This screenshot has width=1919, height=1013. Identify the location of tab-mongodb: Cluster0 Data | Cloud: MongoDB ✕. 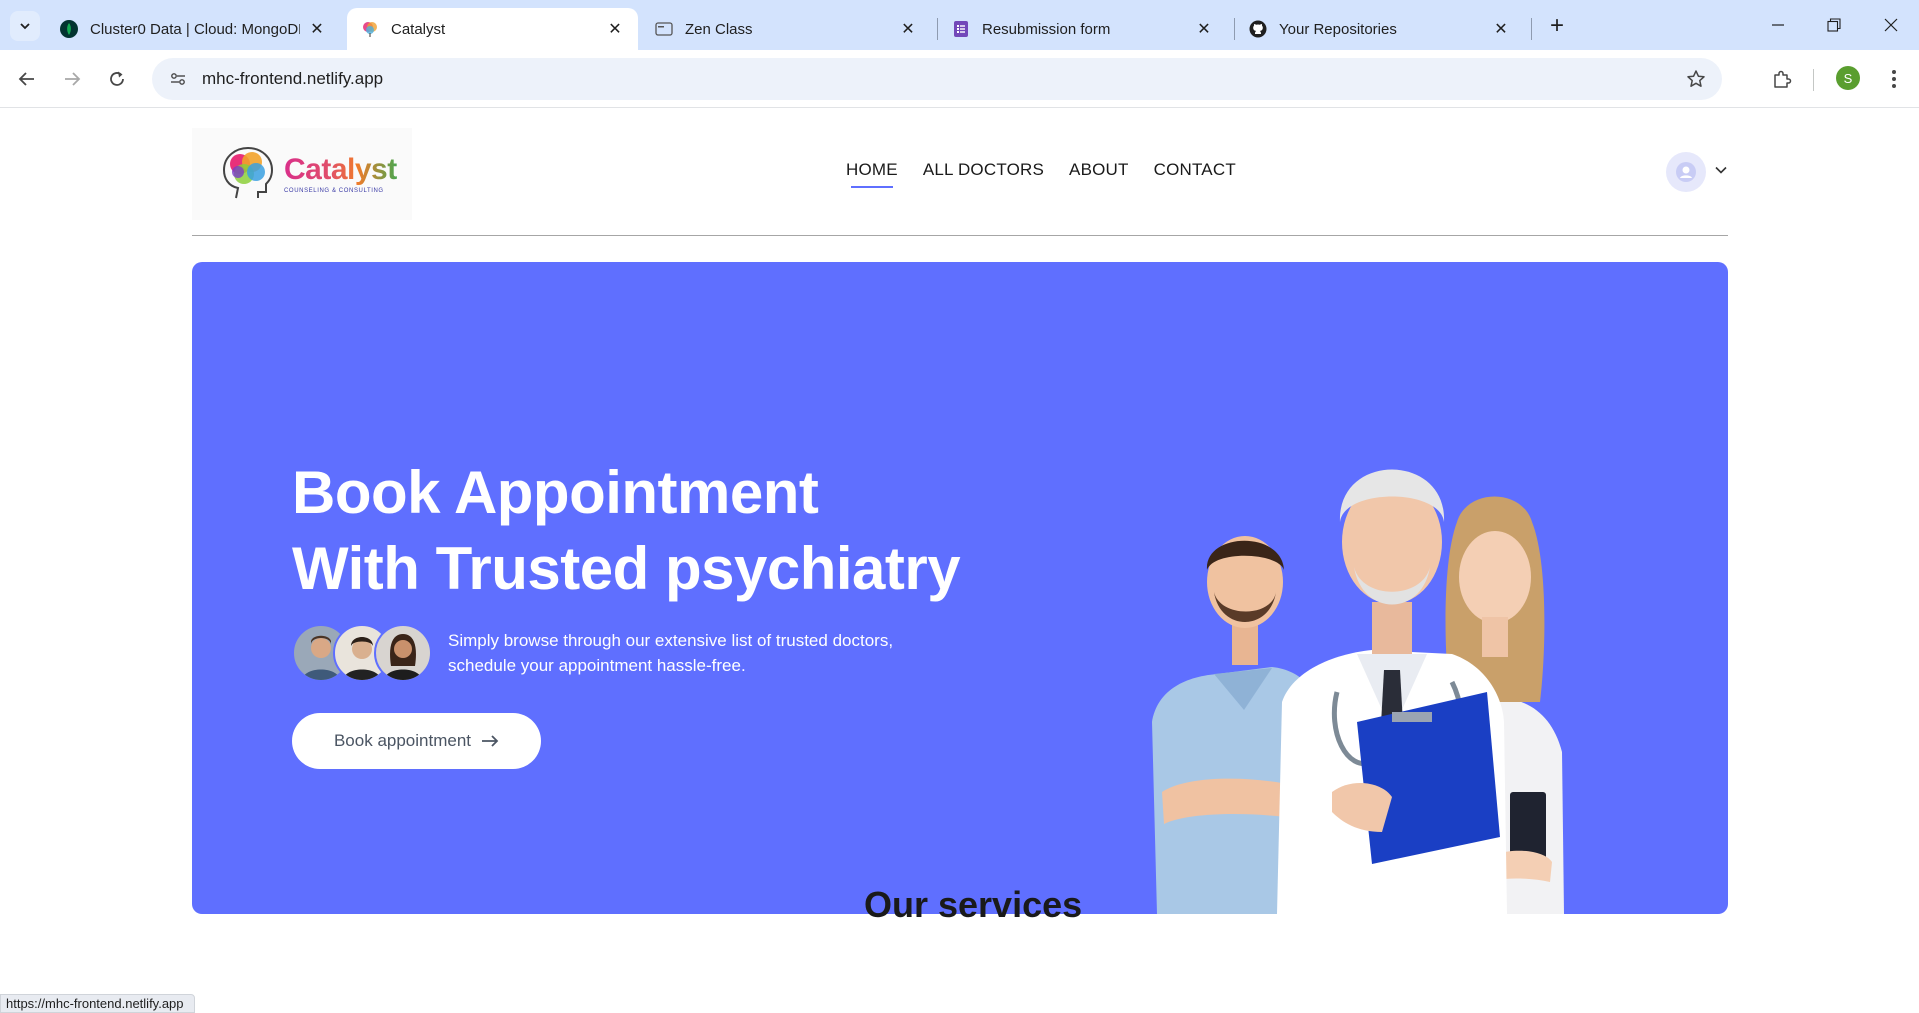
(193, 29).